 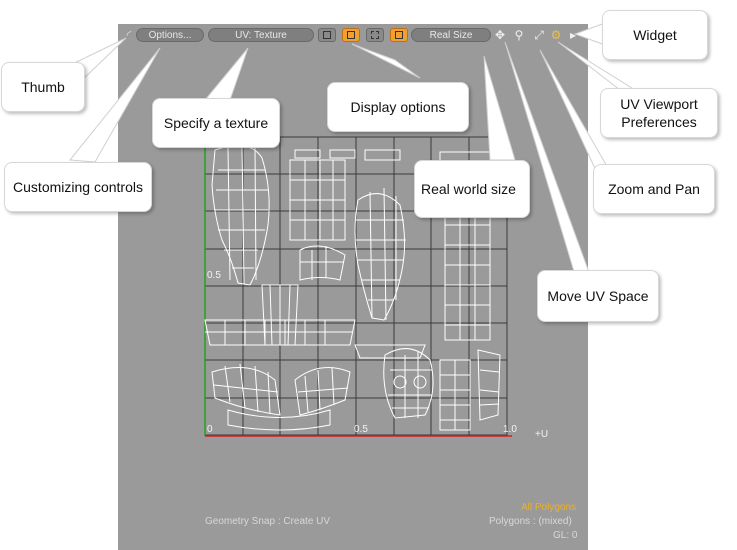 I want to click on u-half-label: 0.5, so click(x=361, y=429).